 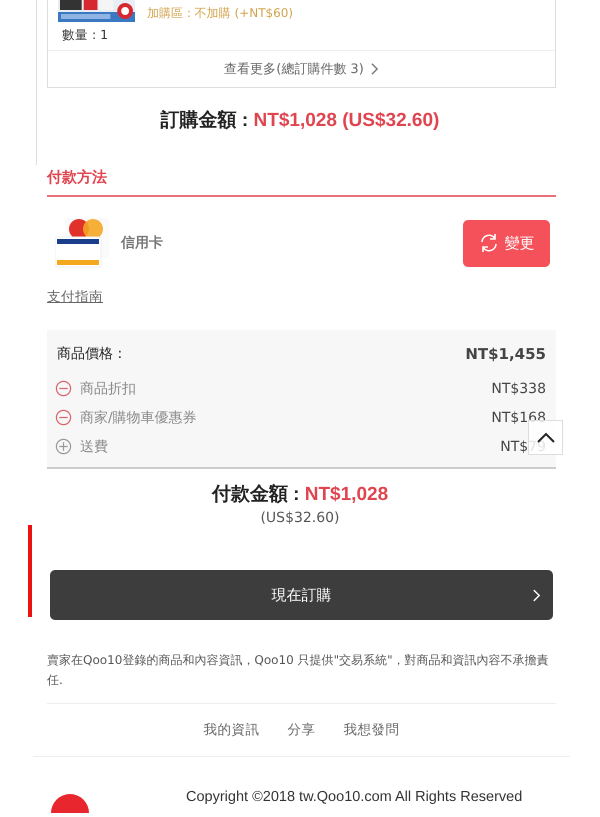 I want to click on price-label: 送費, so click(x=94, y=447).